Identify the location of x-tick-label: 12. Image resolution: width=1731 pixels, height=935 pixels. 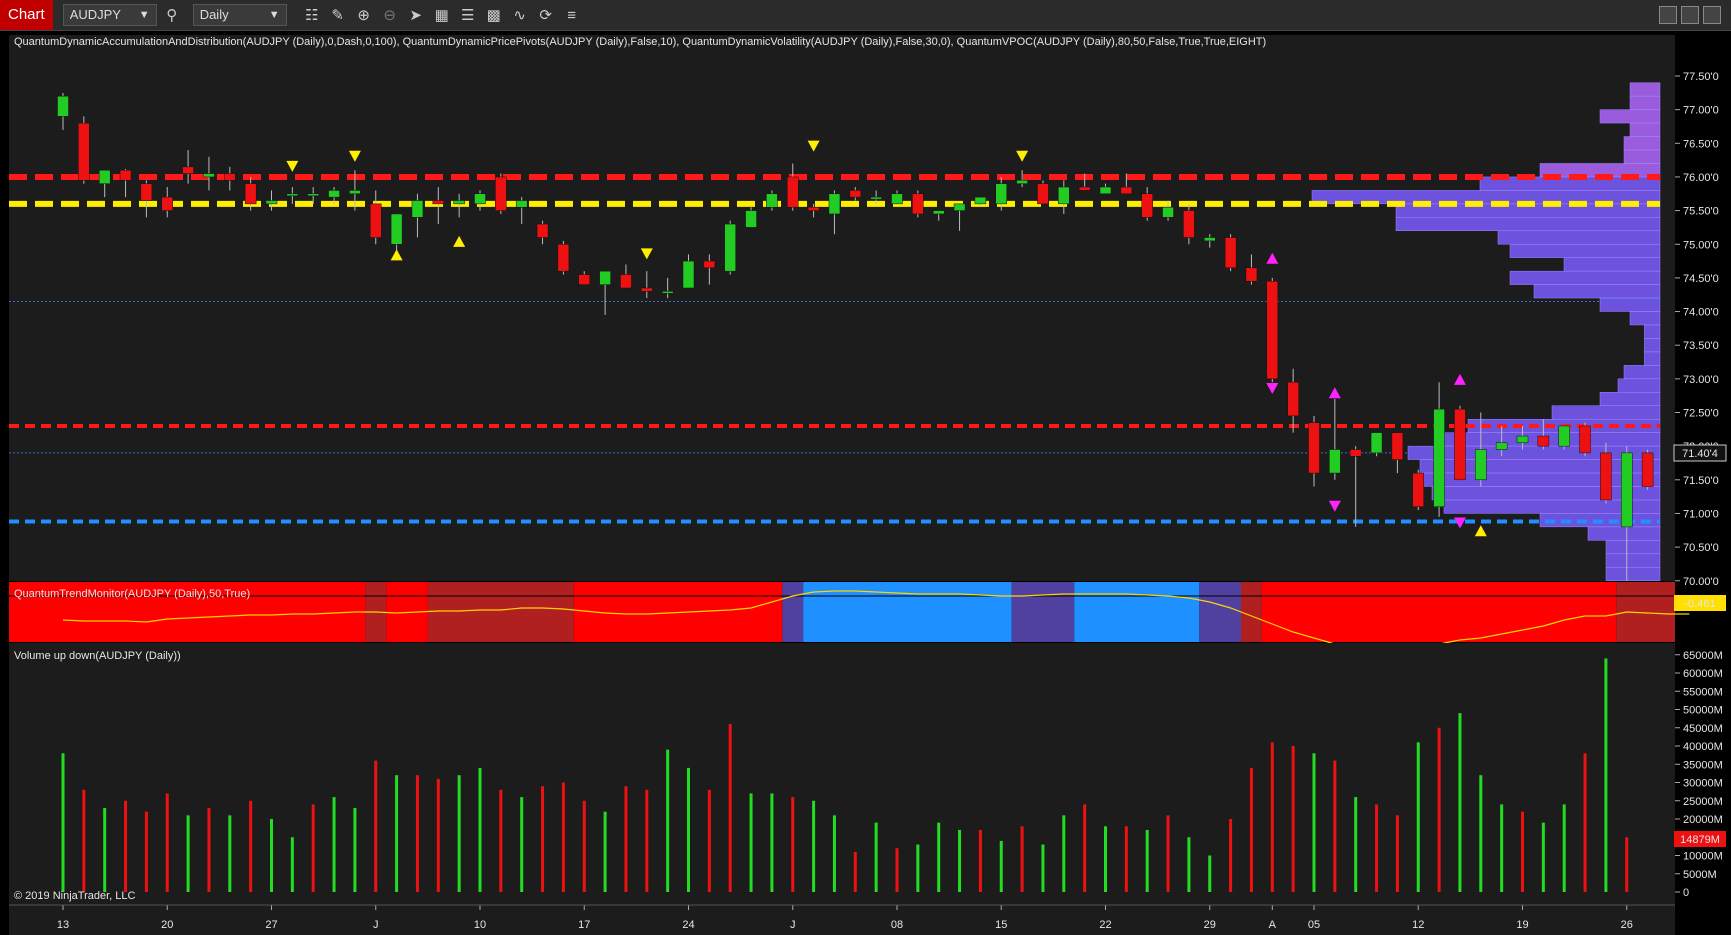
(1418, 925).